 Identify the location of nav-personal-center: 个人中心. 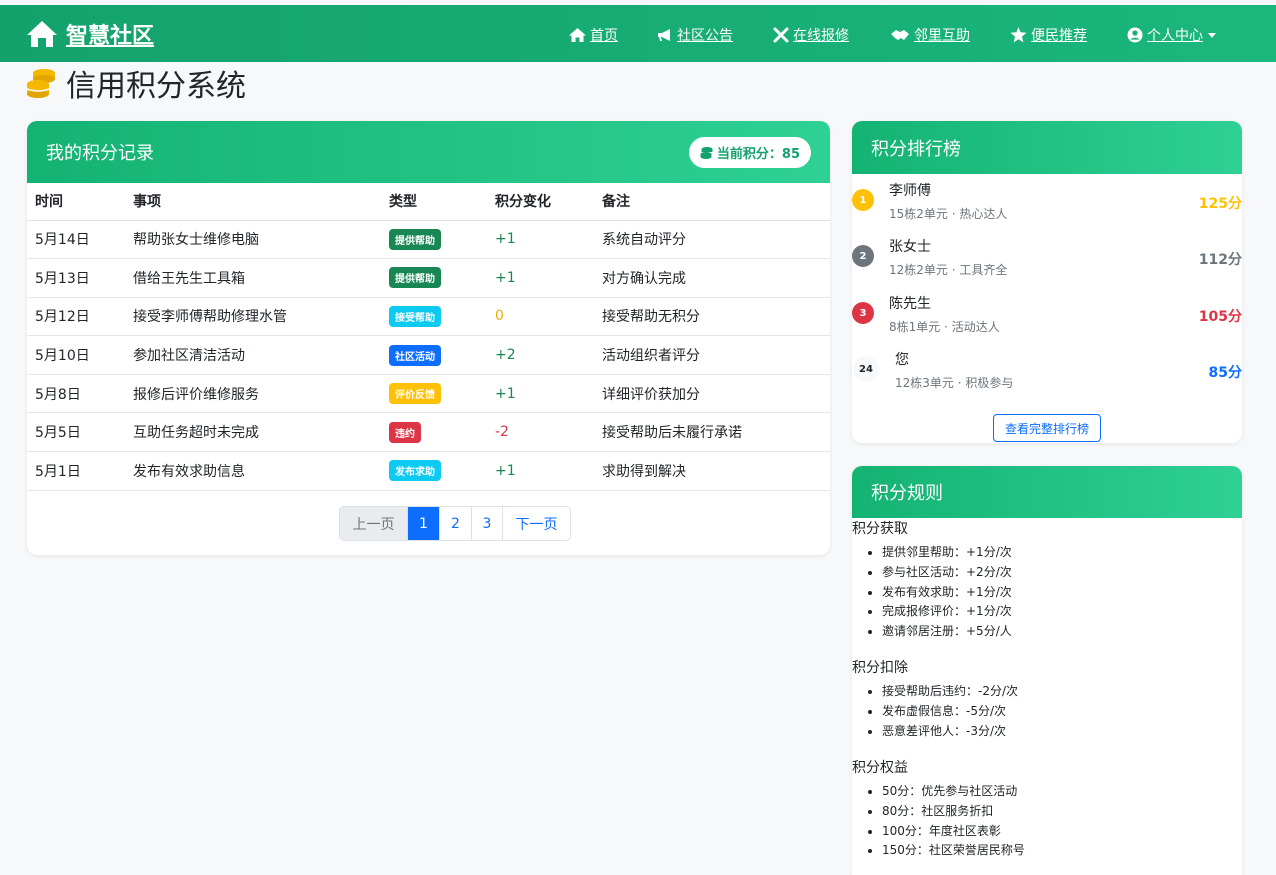
(1171, 35).